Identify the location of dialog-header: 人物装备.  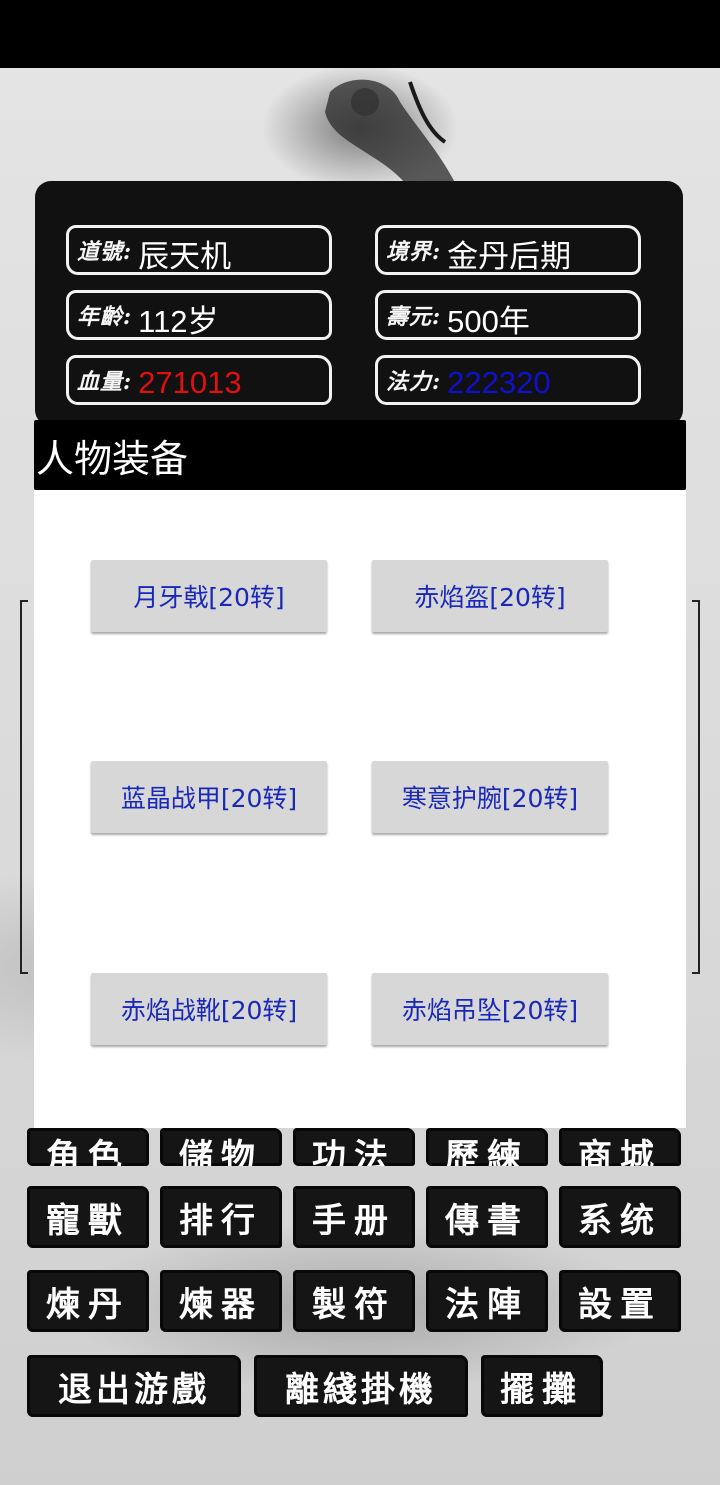
(360, 455).